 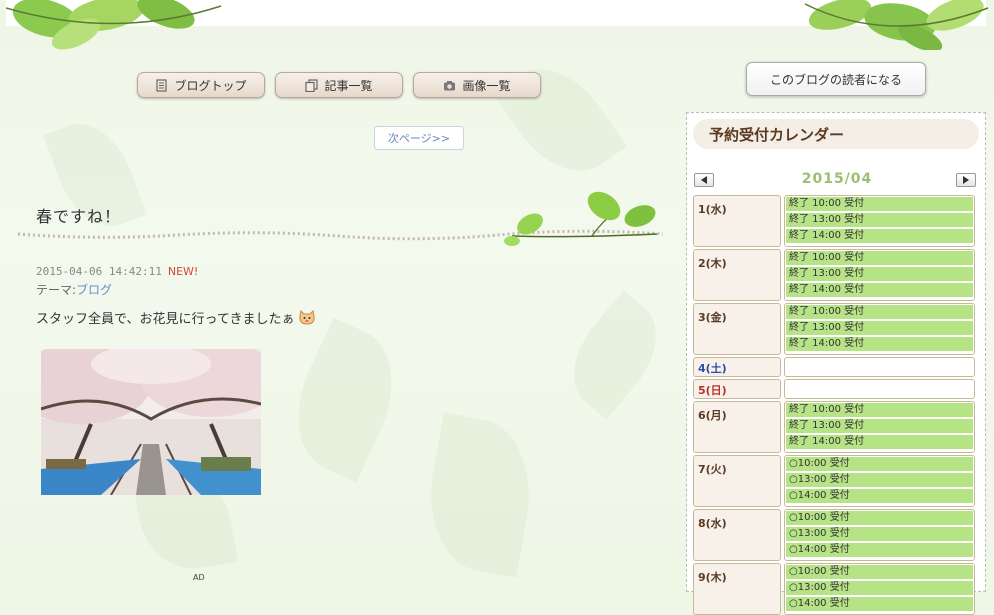 What do you see at coordinates (165, 319) in the screenshot?
I see `post-body-text: スタッフ全員で、お花見に行ってきましたぁ` at bounding box center [165, 319].